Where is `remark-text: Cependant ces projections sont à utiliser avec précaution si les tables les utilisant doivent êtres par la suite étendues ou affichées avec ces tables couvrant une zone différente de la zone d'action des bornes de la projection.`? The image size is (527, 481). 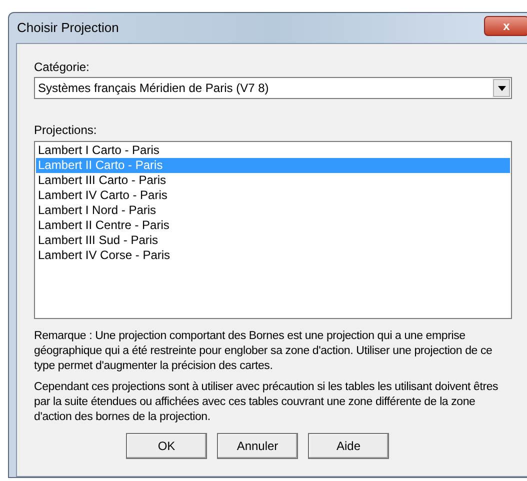
remark-text: Cependant ces projections sont à utiliser avec précaution si les tables les utilisant doivent êtres par la suite étendues ou affichées avec ces tables couvrant une zone différente de la zone d'action des bornes de la projection. is located at coordinates (267, 402).